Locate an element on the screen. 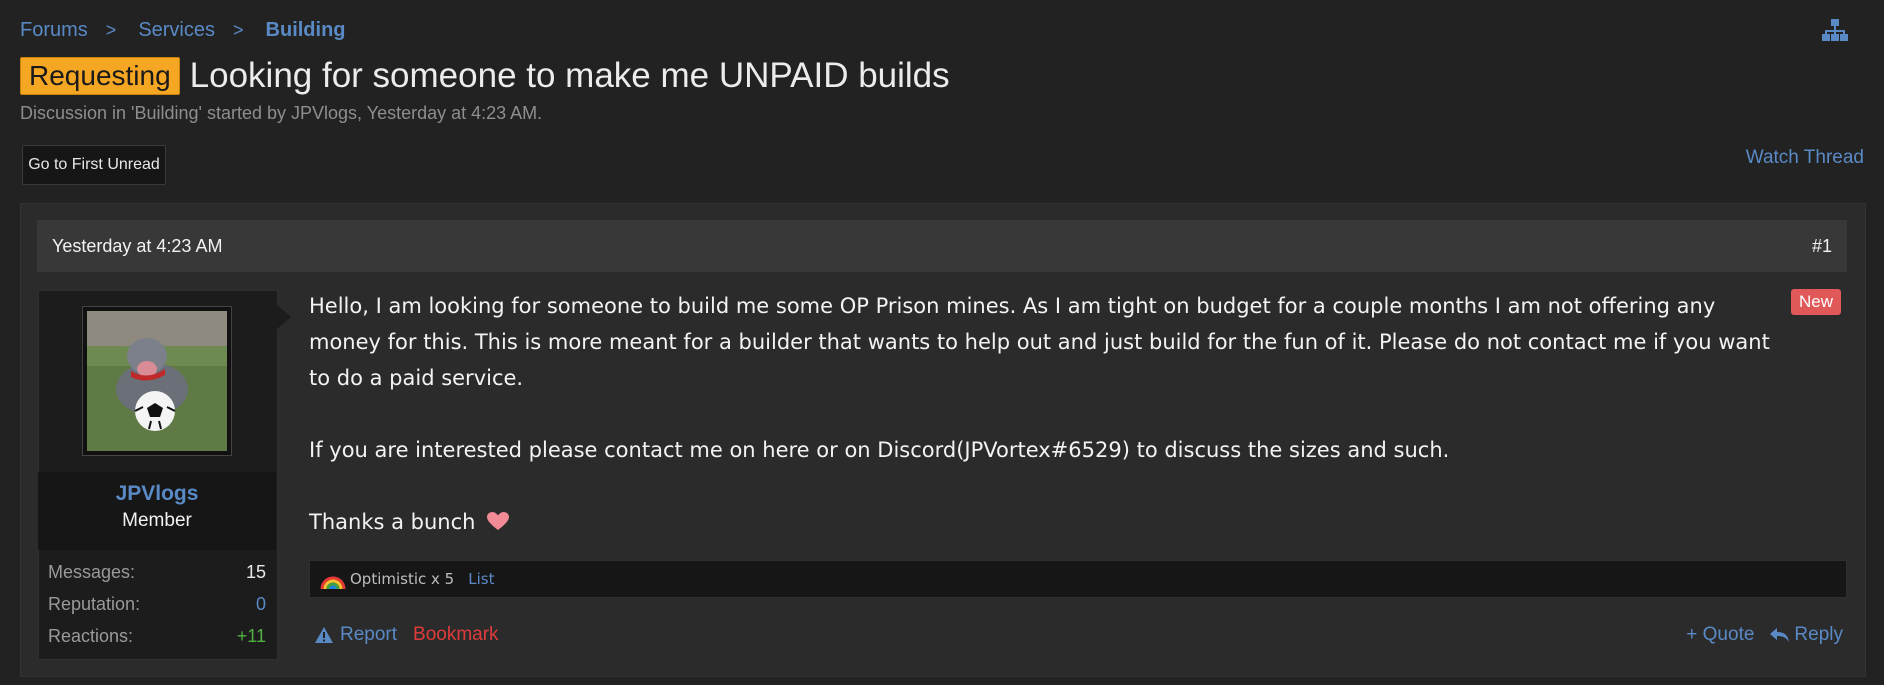 This screenshot has width=1884, height=685. stat-reputation: Reputation: 0 is located at coordinates (157, 604).